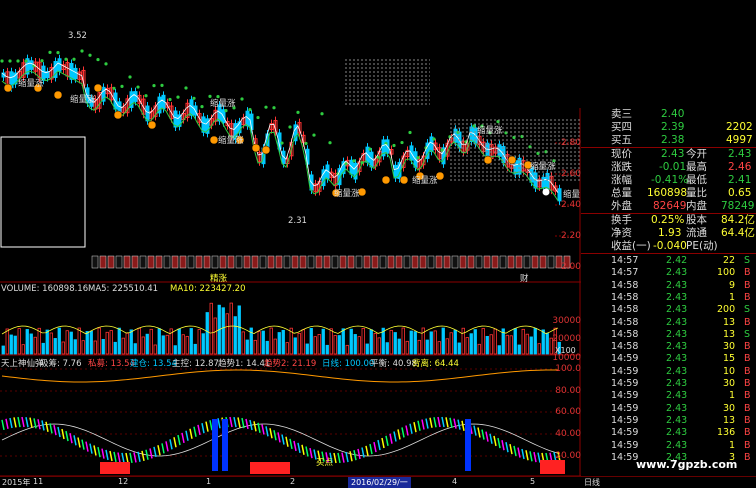 The height and width of the screenshot is (488, 756). I want to click on tab-daily: 日线, so click(592, 482).